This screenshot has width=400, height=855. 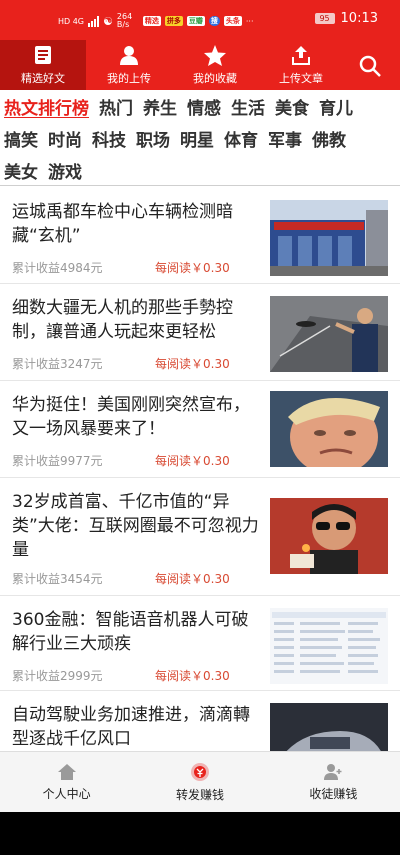 What do you see at coordinates (195, 21) in the screenshot?
I see `app-badge-douban: 豆瓣` at bounding box center [195, 21].